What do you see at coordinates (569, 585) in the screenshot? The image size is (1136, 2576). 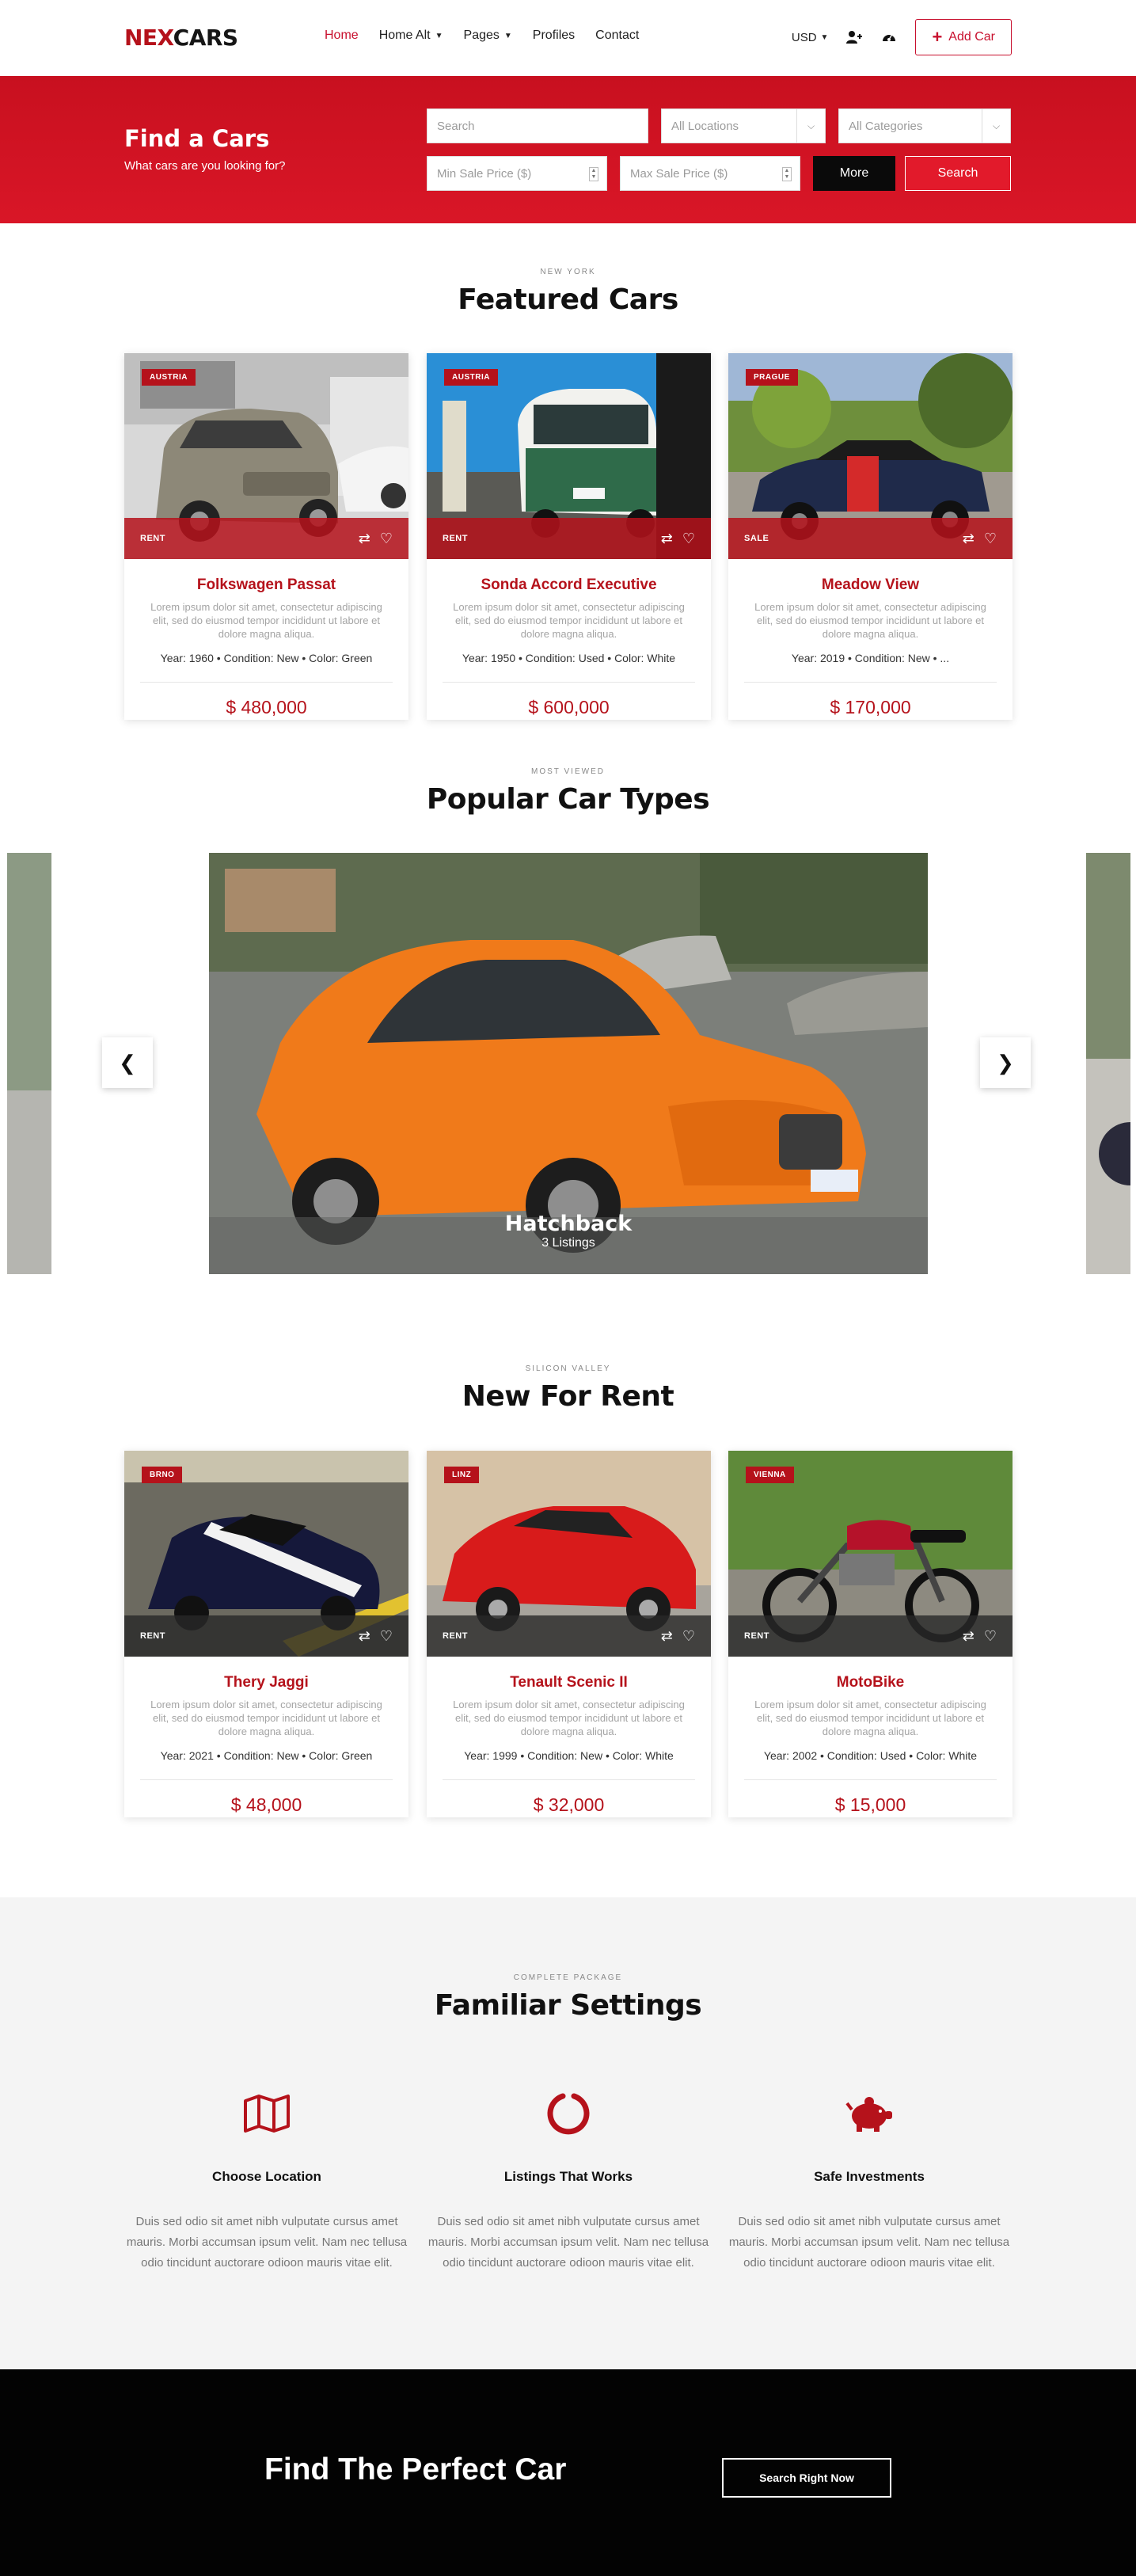 I see `car-name: Sonda Accord Executive` at bounding box center [569, 585].